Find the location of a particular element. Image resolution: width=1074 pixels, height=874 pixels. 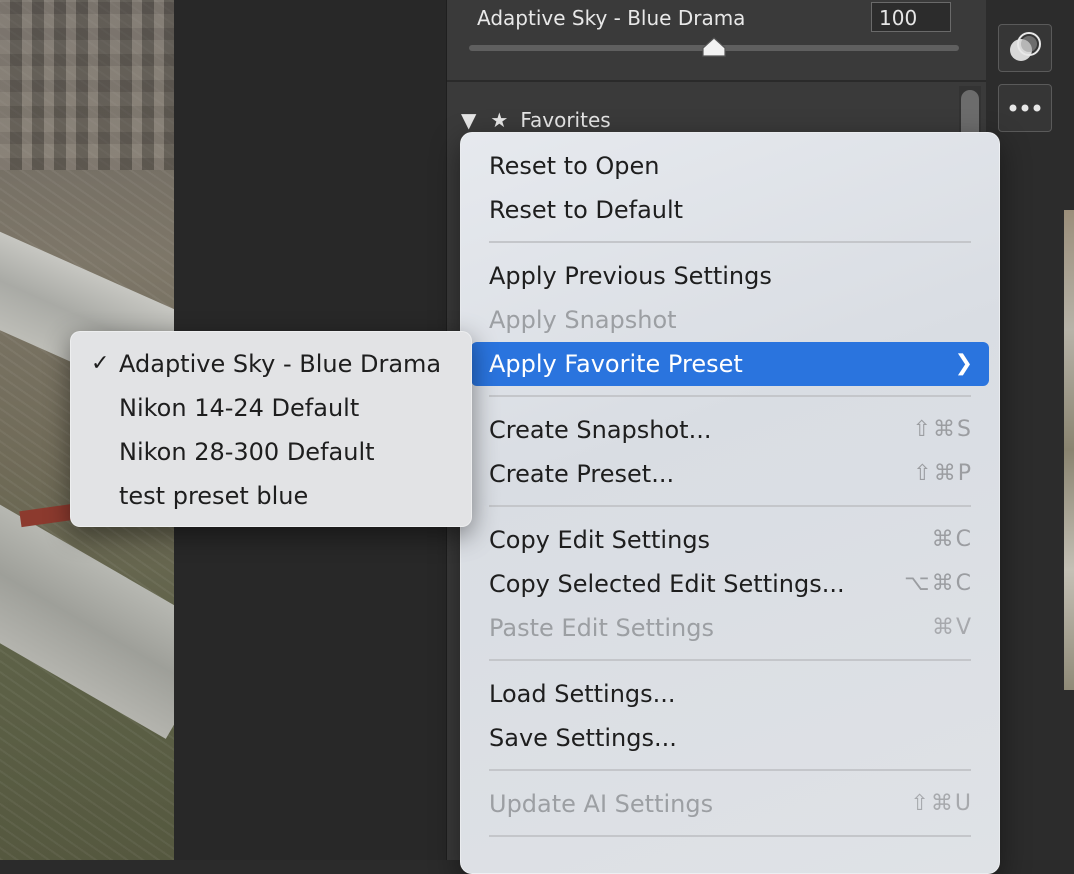

menu-item-label: Paste Edit Settings is located at coordinates (601, 628).